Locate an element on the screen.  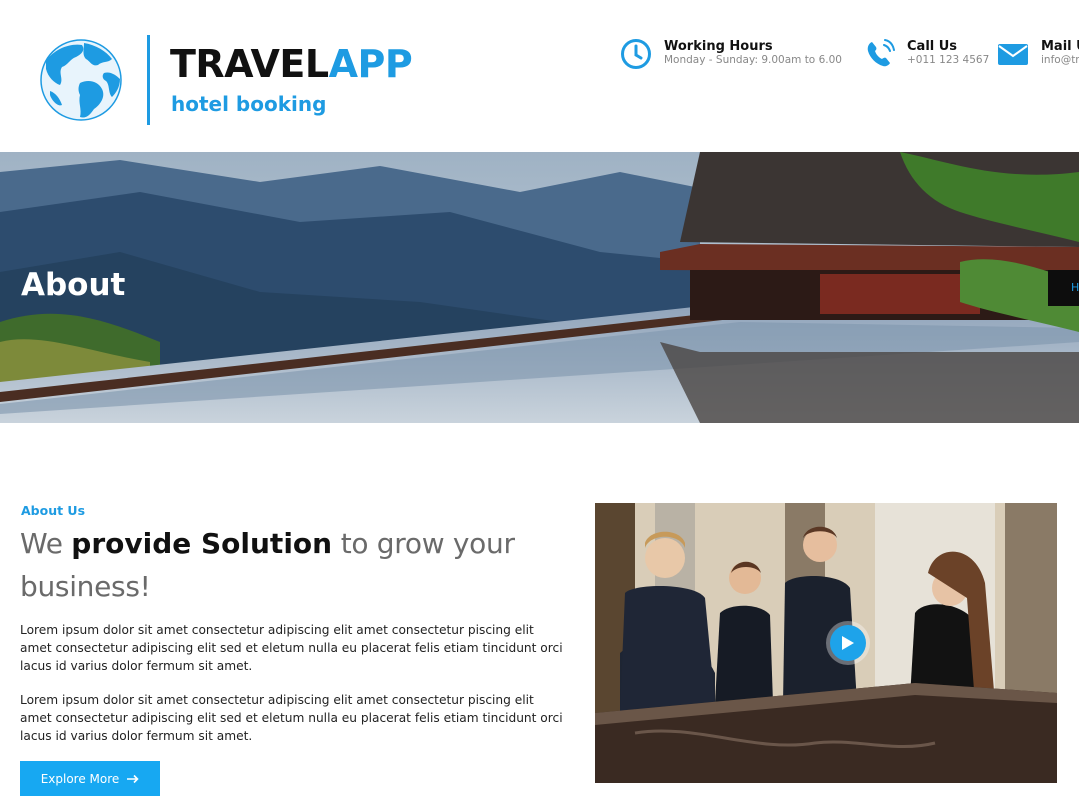
arrow-right-icon is located at coordinates (133, 778).